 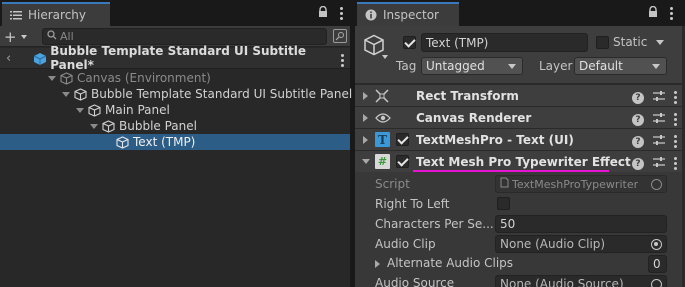 I want to click on tree-item-canvas-environment: Canvas (Environment), so click(x=175, y=78).